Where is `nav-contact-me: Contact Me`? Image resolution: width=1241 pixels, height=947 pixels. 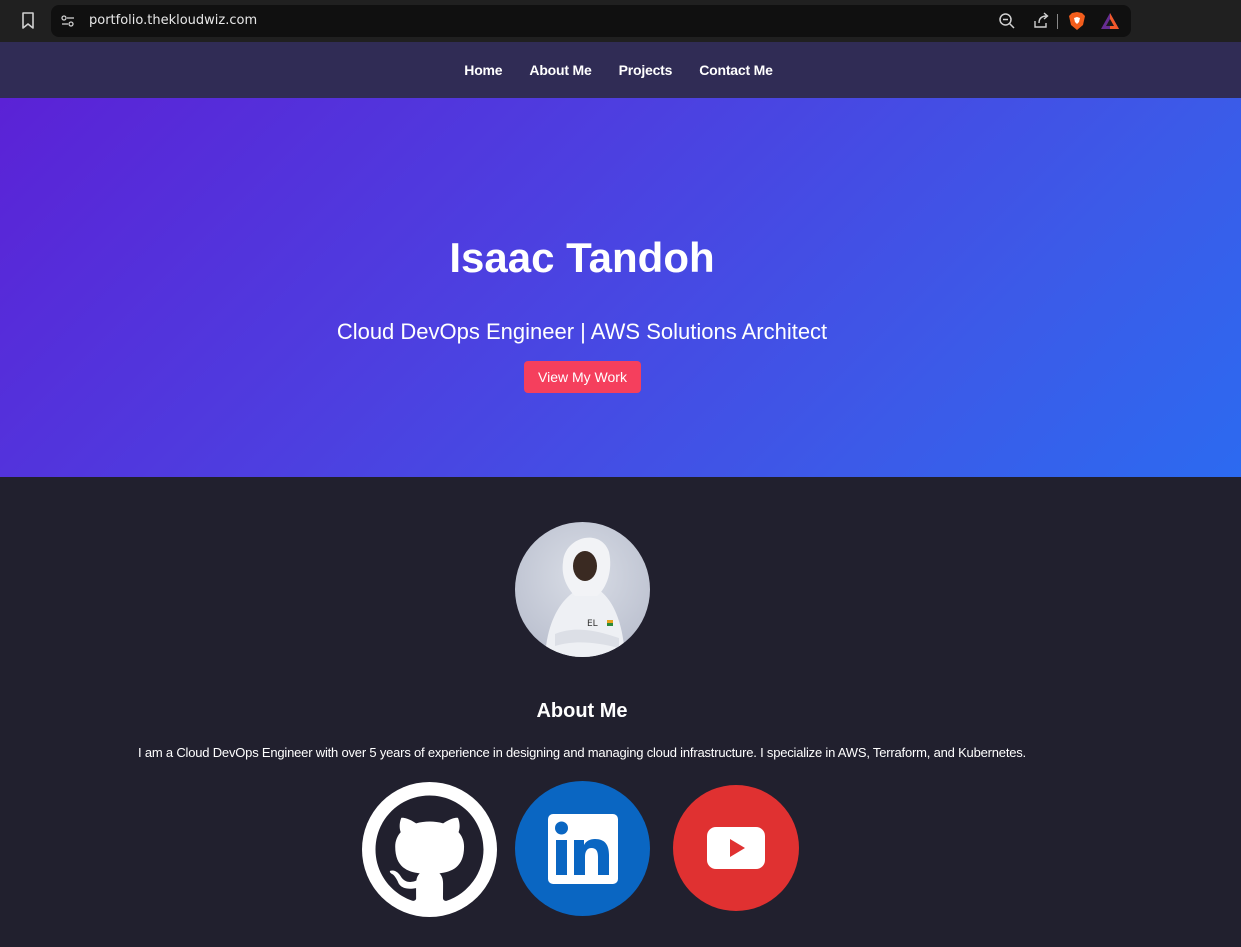 nav-contact-me: Contact Me is located at coordinates (736, 70).